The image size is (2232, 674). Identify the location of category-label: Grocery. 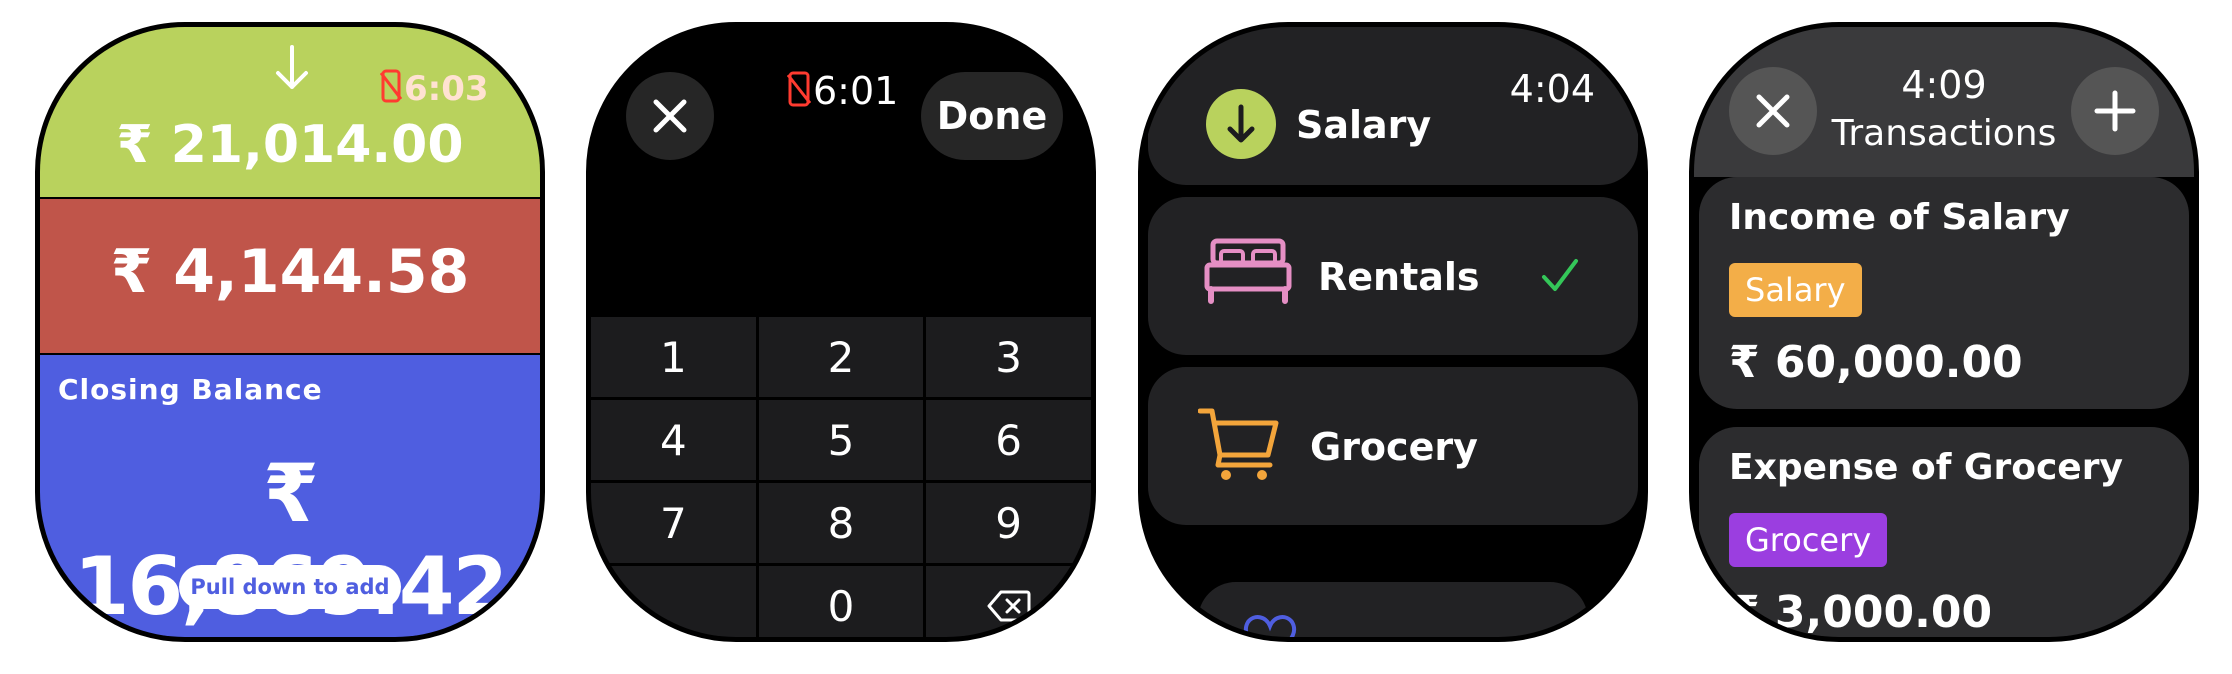
(1394, 447).